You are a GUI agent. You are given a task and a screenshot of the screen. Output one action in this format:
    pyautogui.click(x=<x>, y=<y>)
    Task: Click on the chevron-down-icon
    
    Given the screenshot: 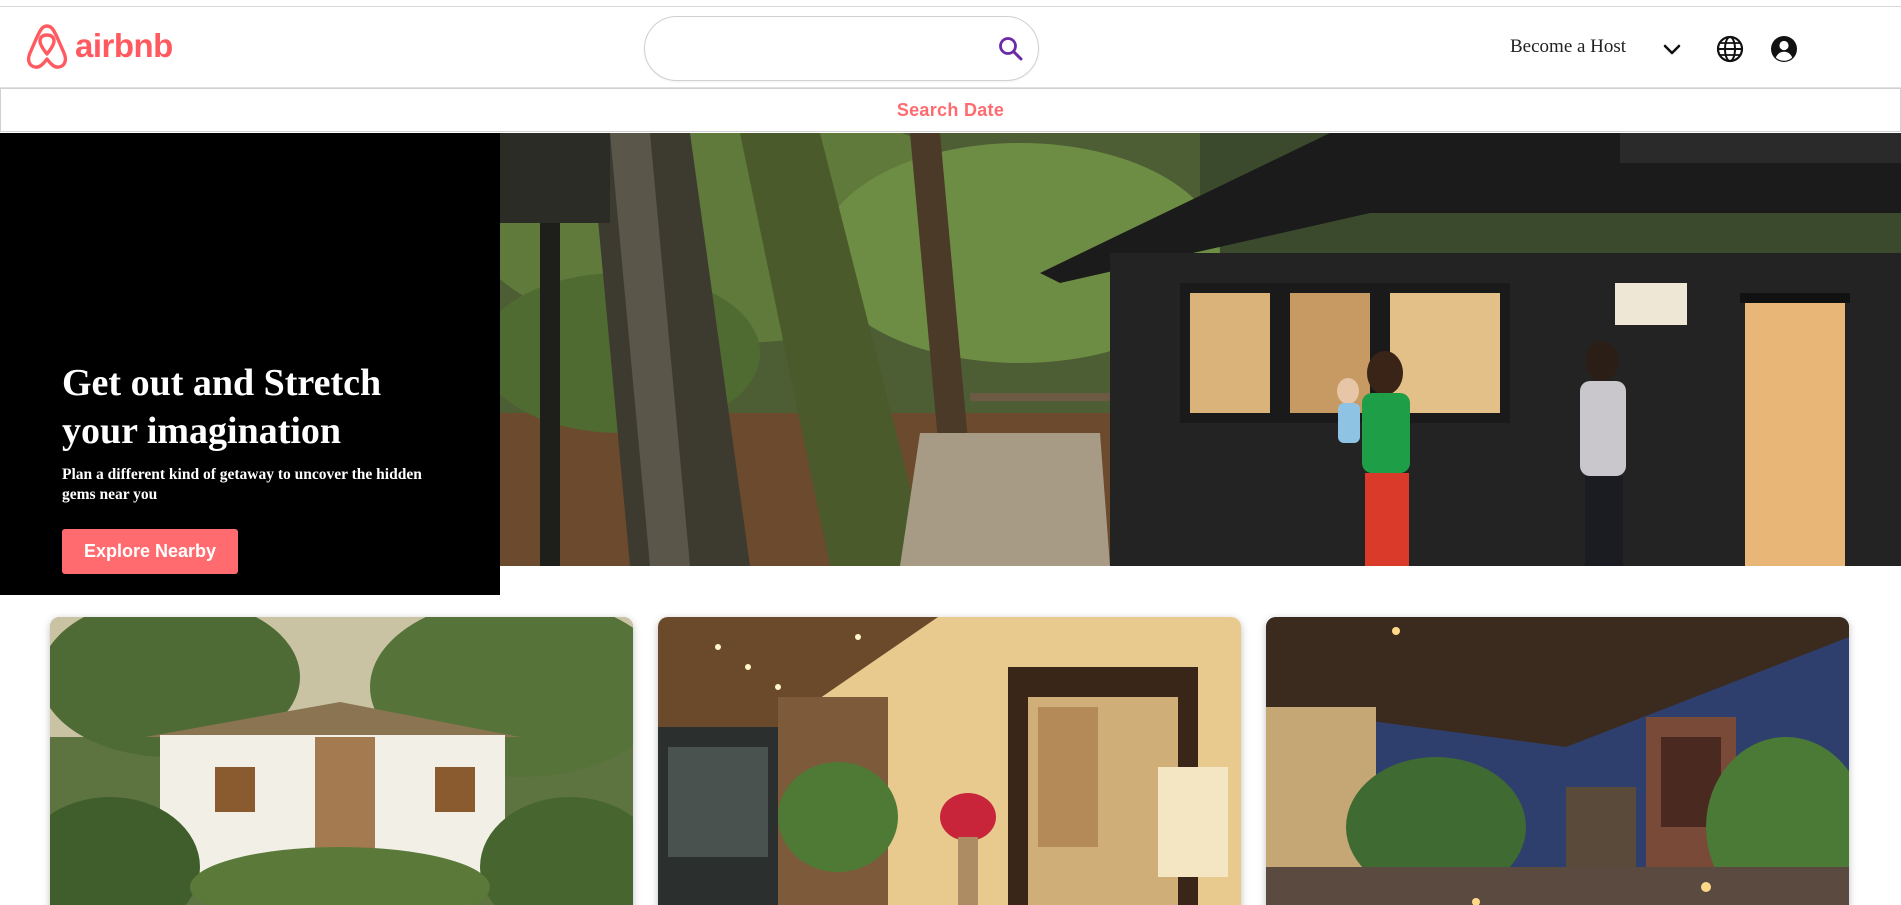 What is the action you would take?
    pyautogui.click(x=1672, y=50)
    